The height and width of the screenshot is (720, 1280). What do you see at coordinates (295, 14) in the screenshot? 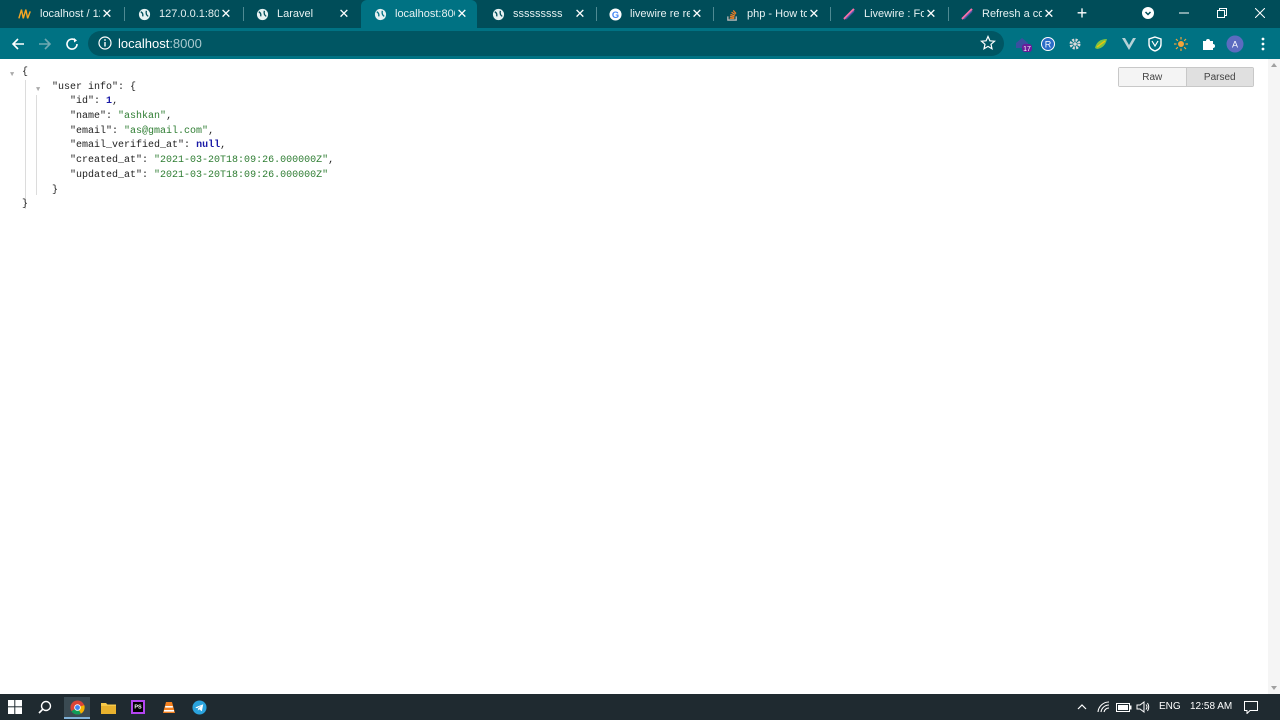
I see `tab-title: Laravel` at bounding box center [295, 14].